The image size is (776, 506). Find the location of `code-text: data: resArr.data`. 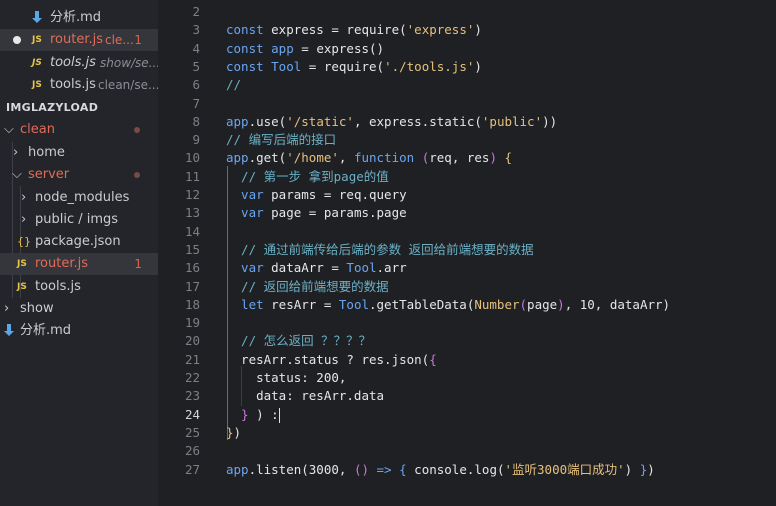

code-text: data: resArr.data is located at coordinates (305, 396).